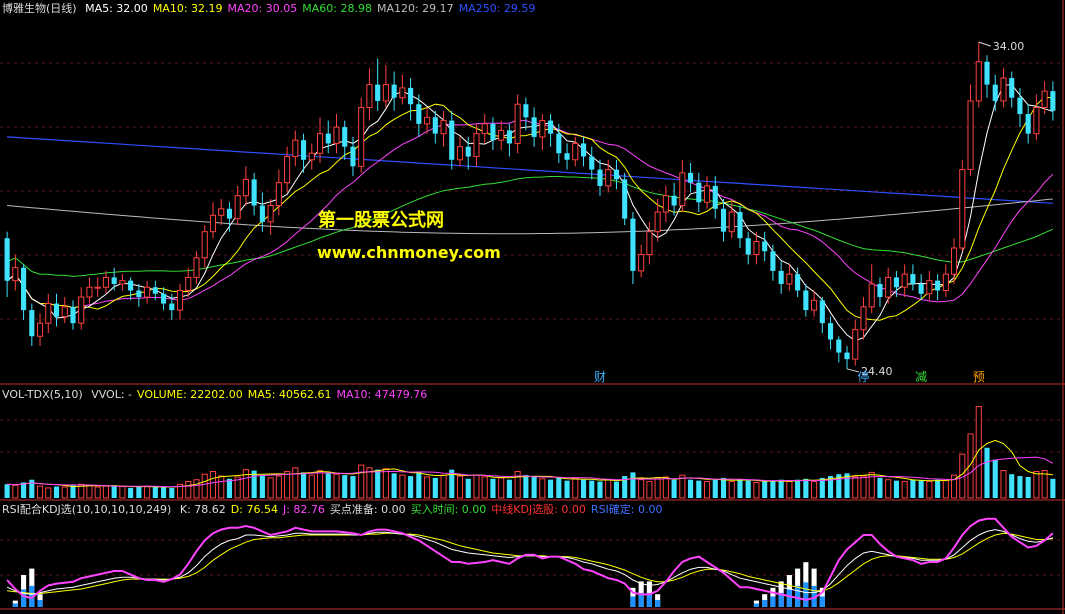 Image resolution: width=1065 pixels, height=614 pixels. What do you see at coordinates (409, 252) in the screenshot?
I see `watermark-url: www.chnmoney.com` at bounding box center [409, 252].